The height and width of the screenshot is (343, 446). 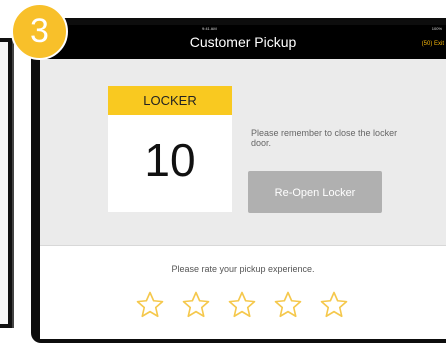 What do you see at coordinates (436, 28) in the screenshot?
I see `status-battery: 100%` at bounding box center [436, 28].